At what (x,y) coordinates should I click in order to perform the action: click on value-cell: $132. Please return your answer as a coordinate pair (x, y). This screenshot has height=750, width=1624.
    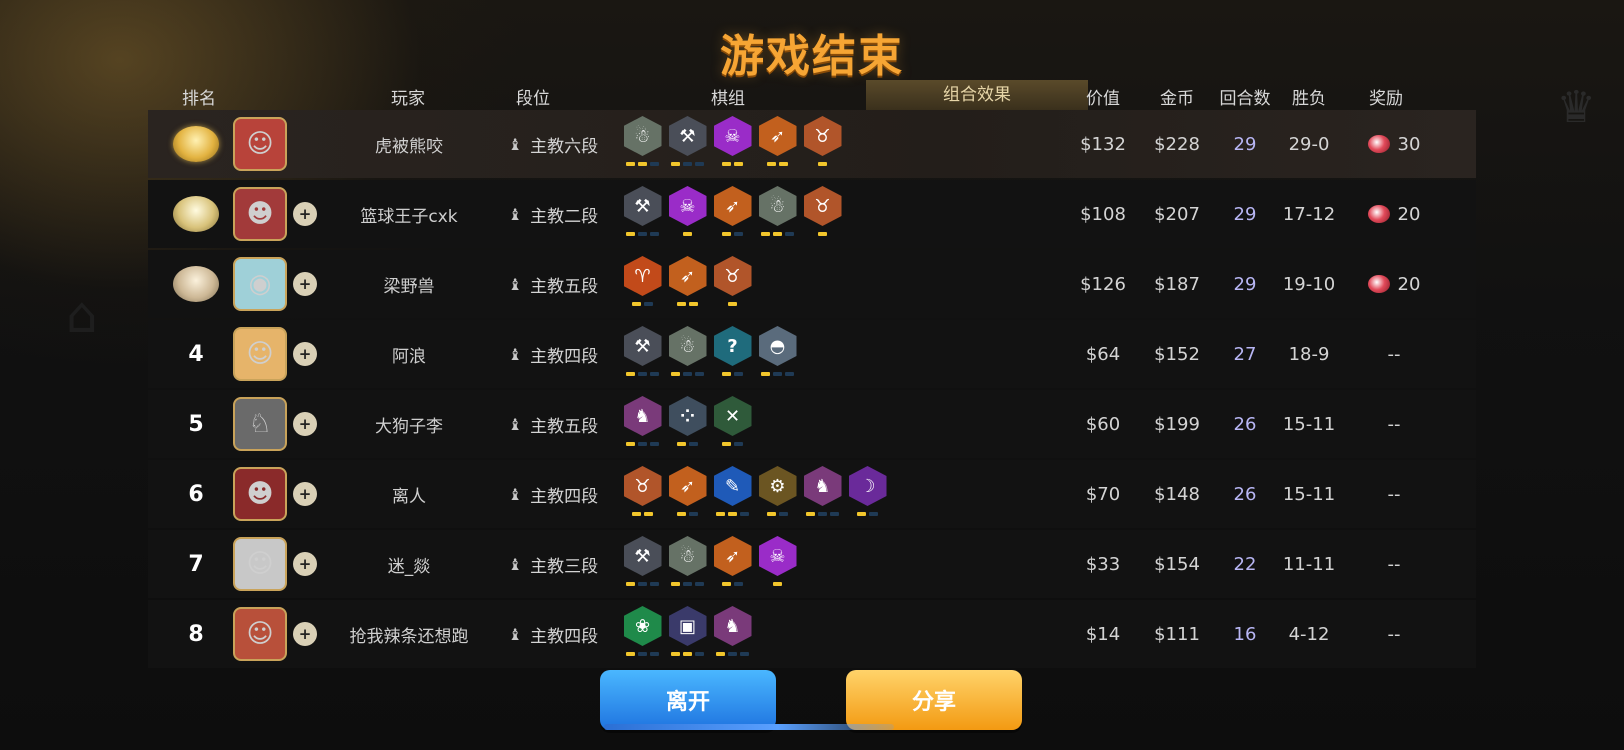
    Looking at the image, I should click on (1103, 144).